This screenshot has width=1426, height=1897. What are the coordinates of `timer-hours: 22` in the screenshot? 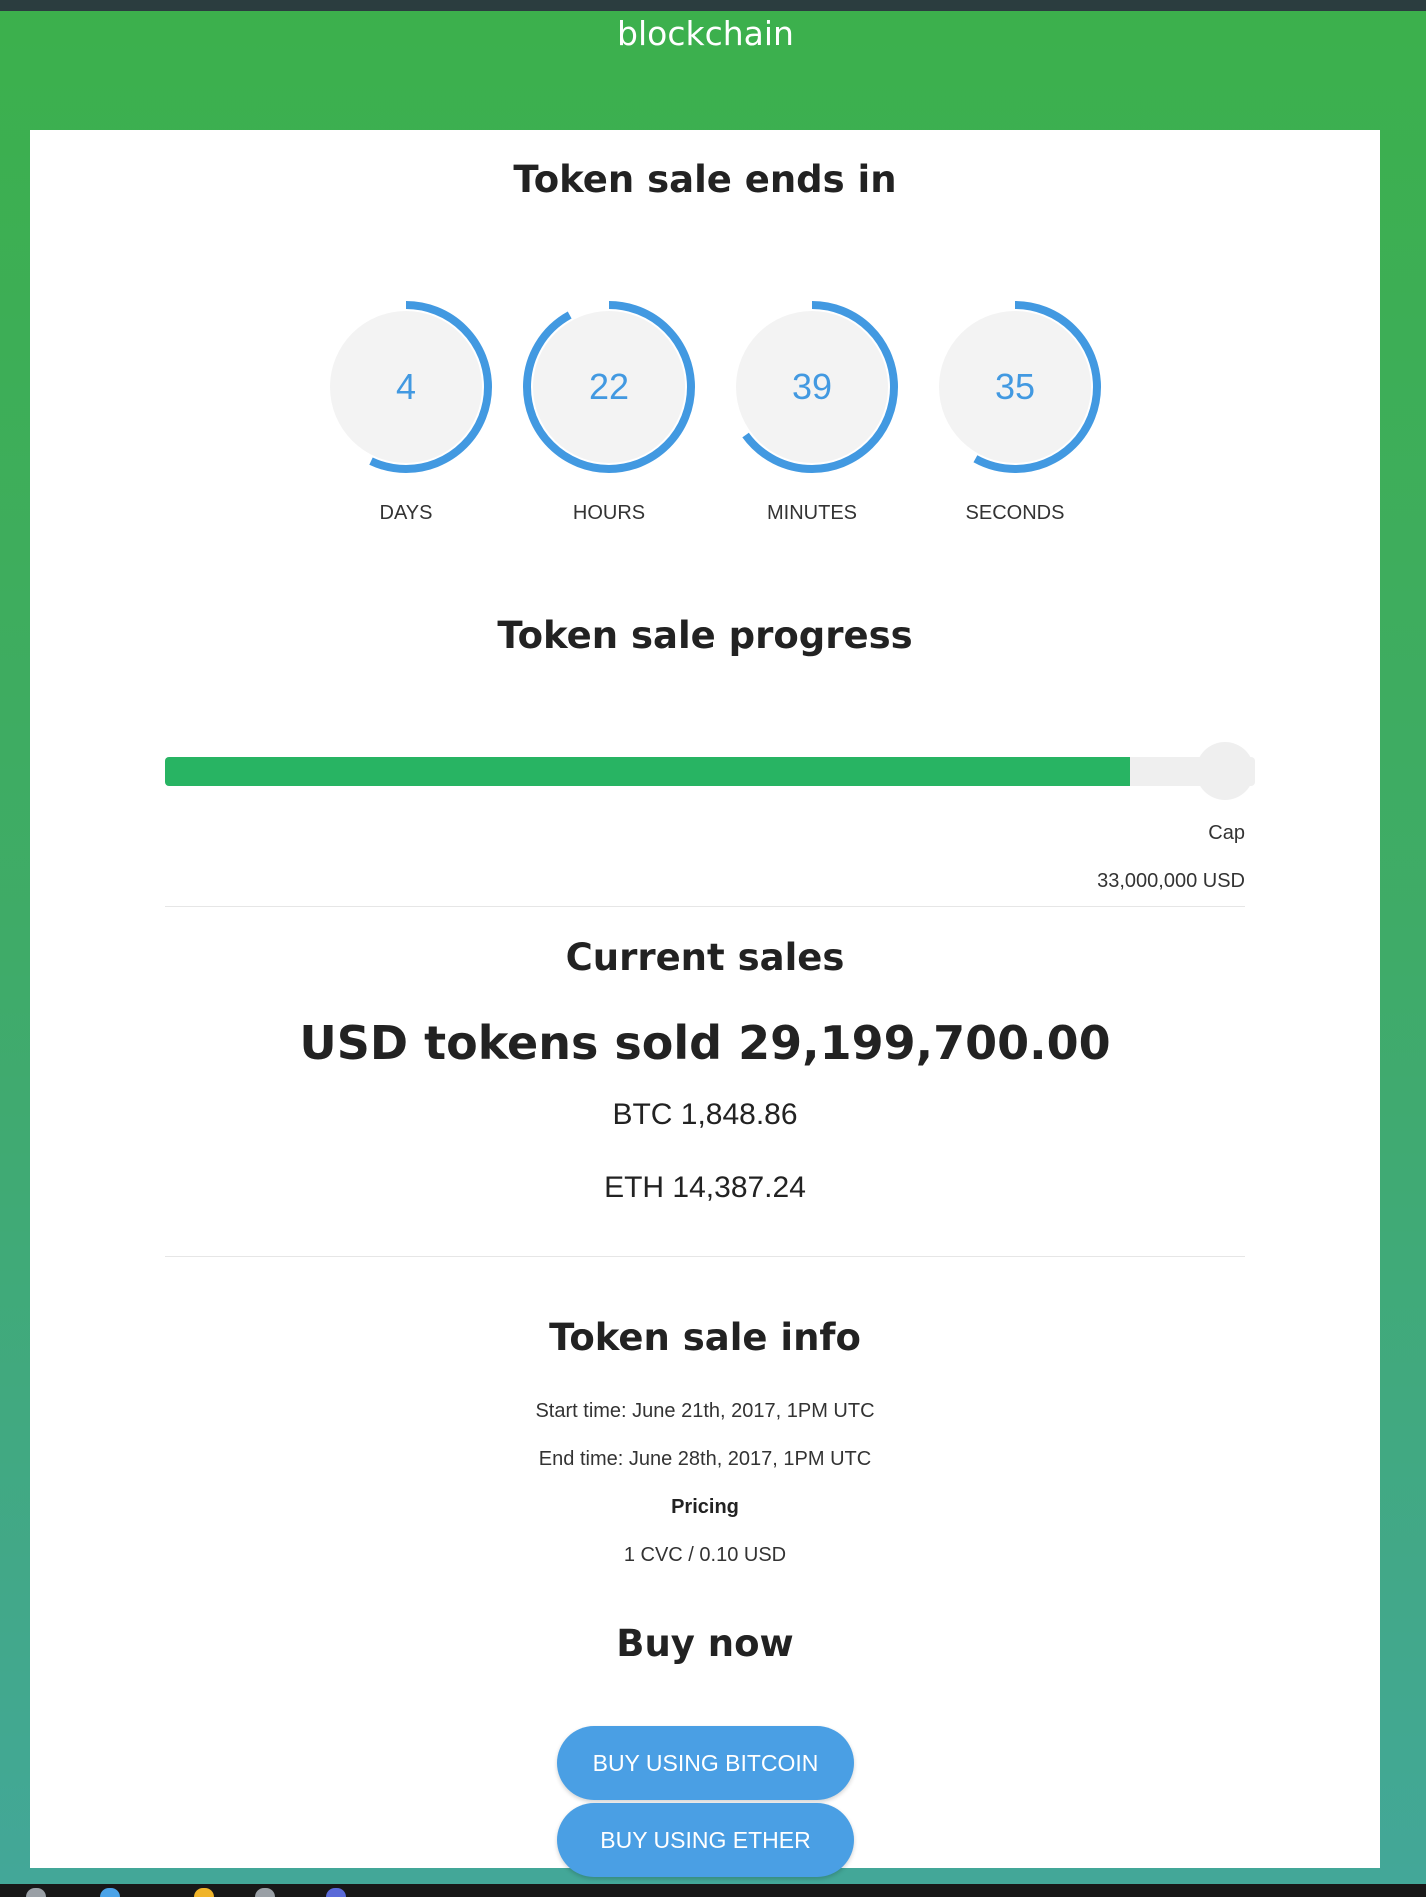 It's located at (609, 387).